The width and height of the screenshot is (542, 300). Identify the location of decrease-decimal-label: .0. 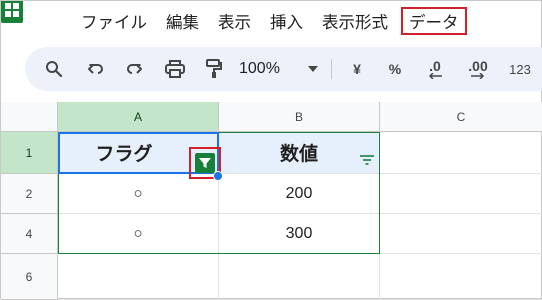
(435, 66).